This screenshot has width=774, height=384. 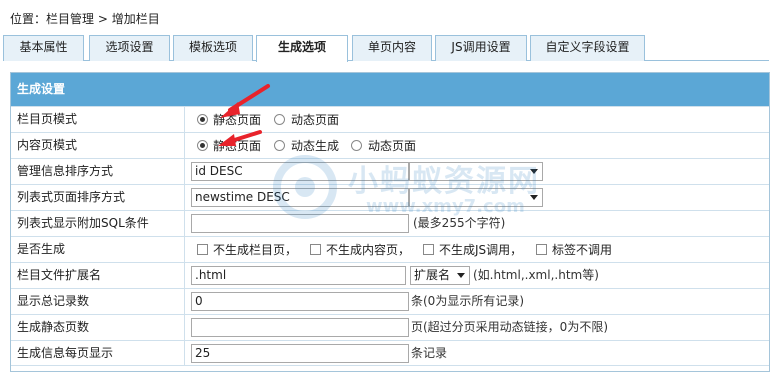 I want to click on radio-content-dynamic, so click(x=356, y=145).